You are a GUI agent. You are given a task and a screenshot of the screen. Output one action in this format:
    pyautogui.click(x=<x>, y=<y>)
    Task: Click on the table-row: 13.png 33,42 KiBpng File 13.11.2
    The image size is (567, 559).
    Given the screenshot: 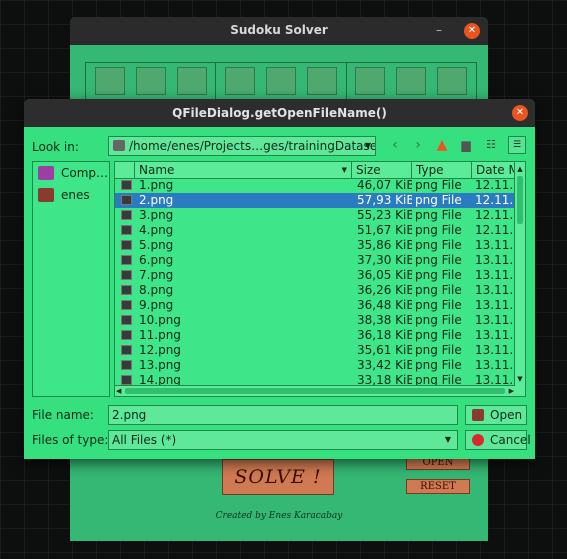 What is the action you would take?
    pyautogui.click(x=315, y=365)
    